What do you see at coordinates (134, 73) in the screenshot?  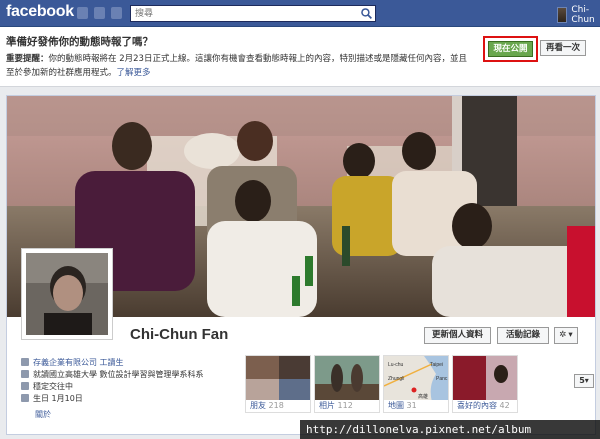 I see `learn-more-link: 了解更多` at bounding box center [134, 73].